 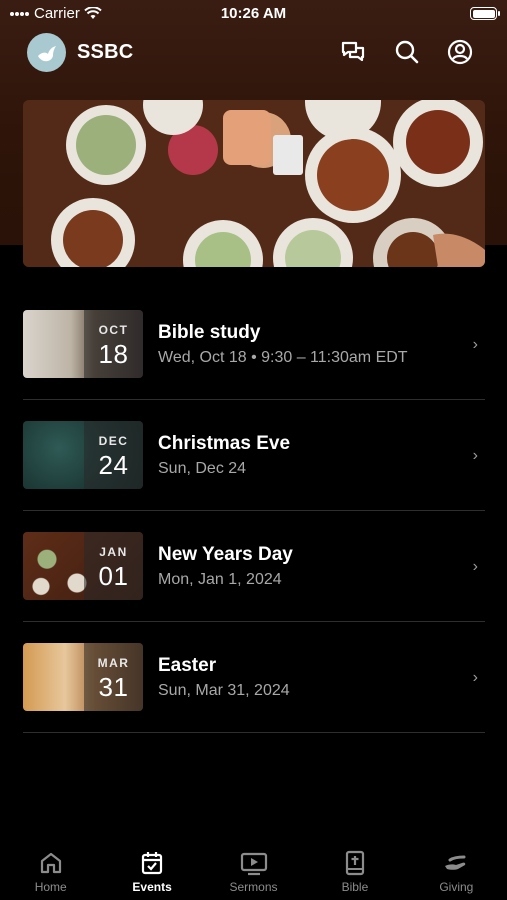 I want to click on app-title: SSBC, so click(x=105, y=52).